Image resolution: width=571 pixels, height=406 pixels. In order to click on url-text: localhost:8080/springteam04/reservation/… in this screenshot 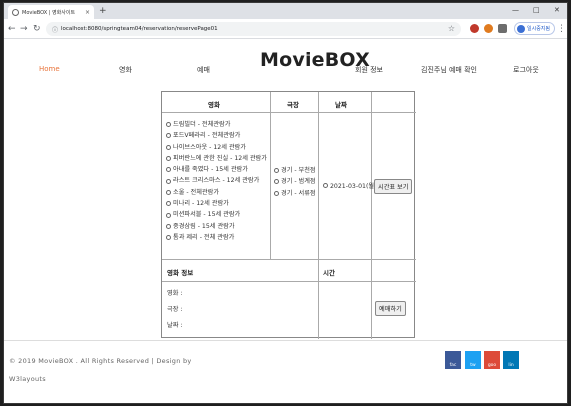, I will do `click(139, 29)`.